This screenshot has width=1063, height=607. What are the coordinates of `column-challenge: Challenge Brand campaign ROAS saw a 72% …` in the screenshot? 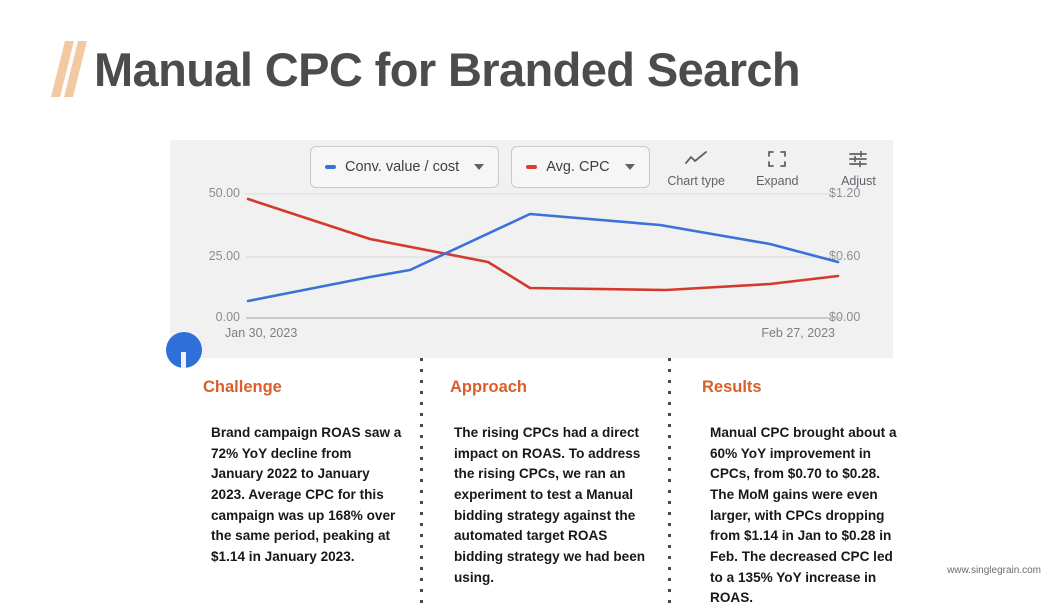 It's located at (303, 473).